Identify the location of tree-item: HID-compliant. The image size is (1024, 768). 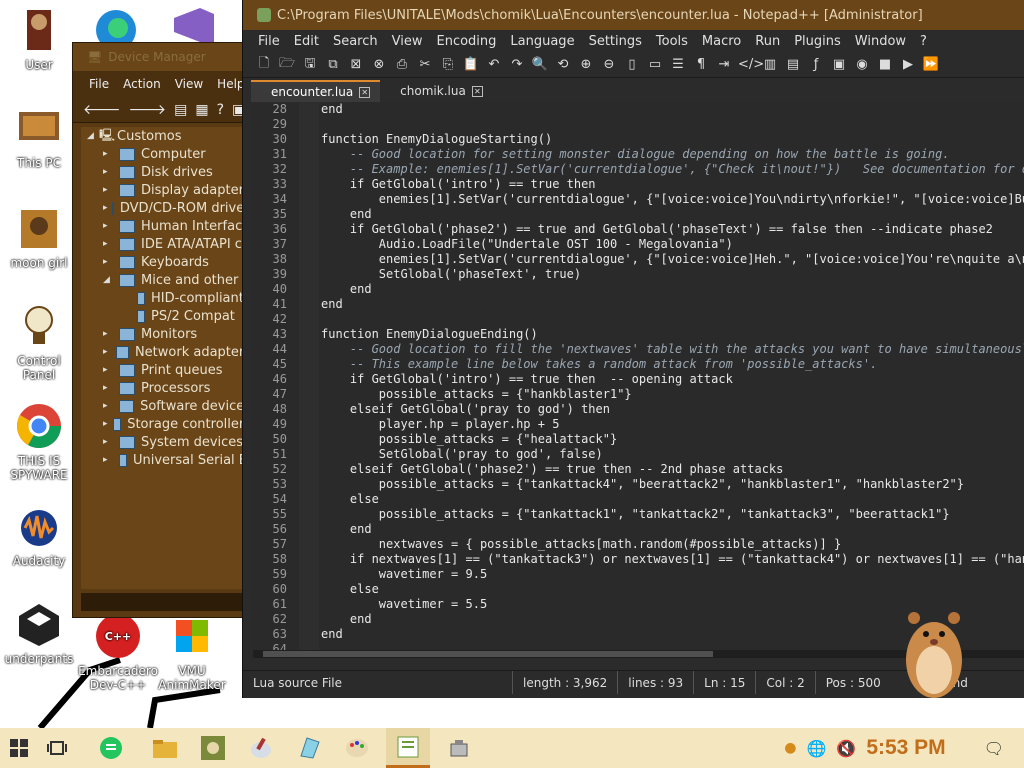
(166, 298).